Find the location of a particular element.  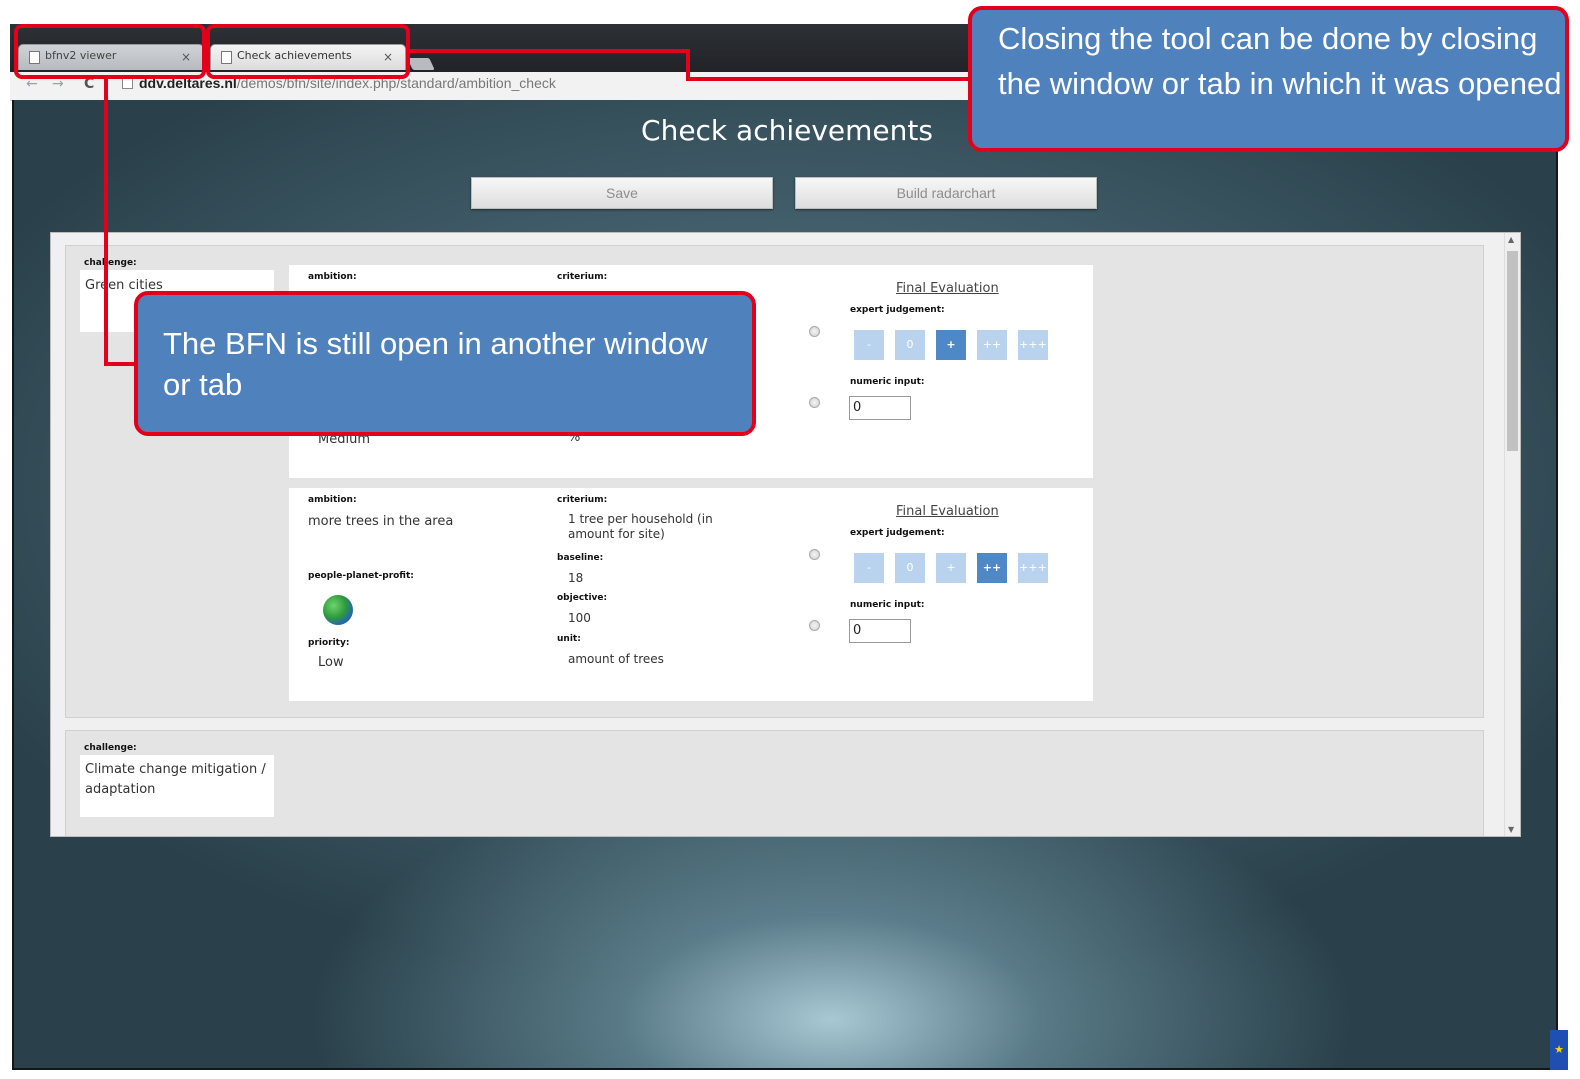

scroll-thumb is located at coordinates (1512, 351).